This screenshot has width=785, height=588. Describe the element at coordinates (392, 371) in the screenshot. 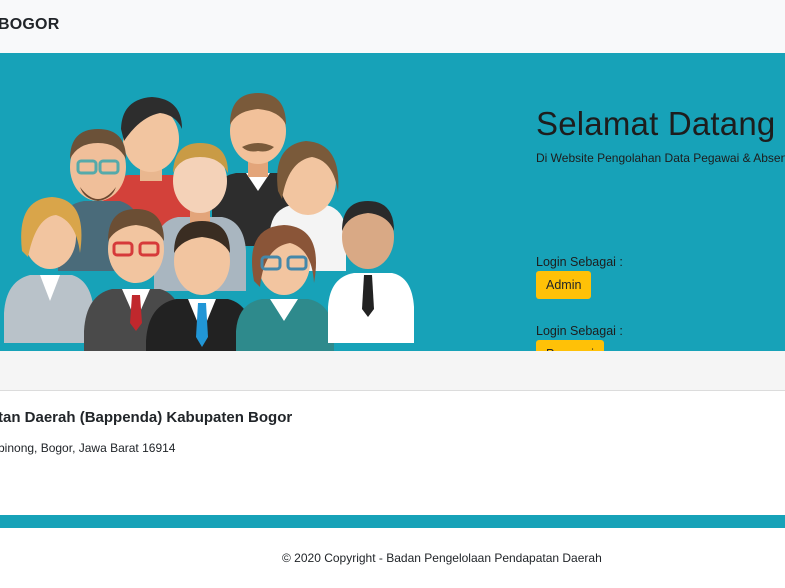

I see `section-divider-band` at that location.